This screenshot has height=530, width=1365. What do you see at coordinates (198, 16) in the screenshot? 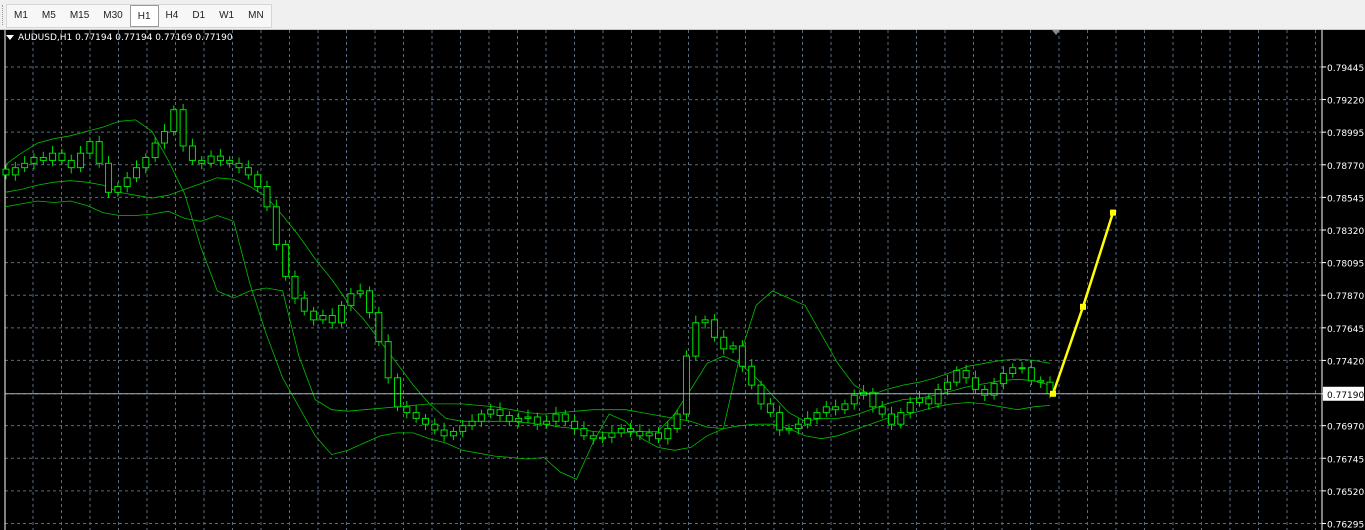
I see `timeframe-button-d1: D1` at bounding box center [198, 16].